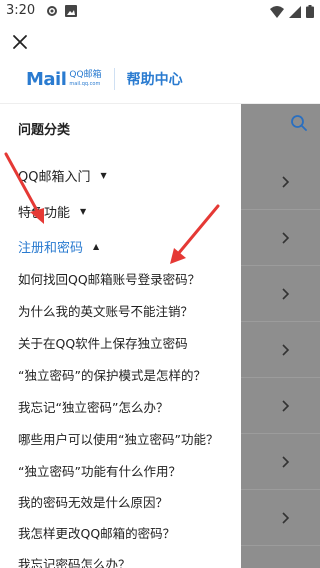  What do you see at coordinates (44, 213) in the screenshot?
I see `category-label: 特色功能` at bounding box center [44, 213].